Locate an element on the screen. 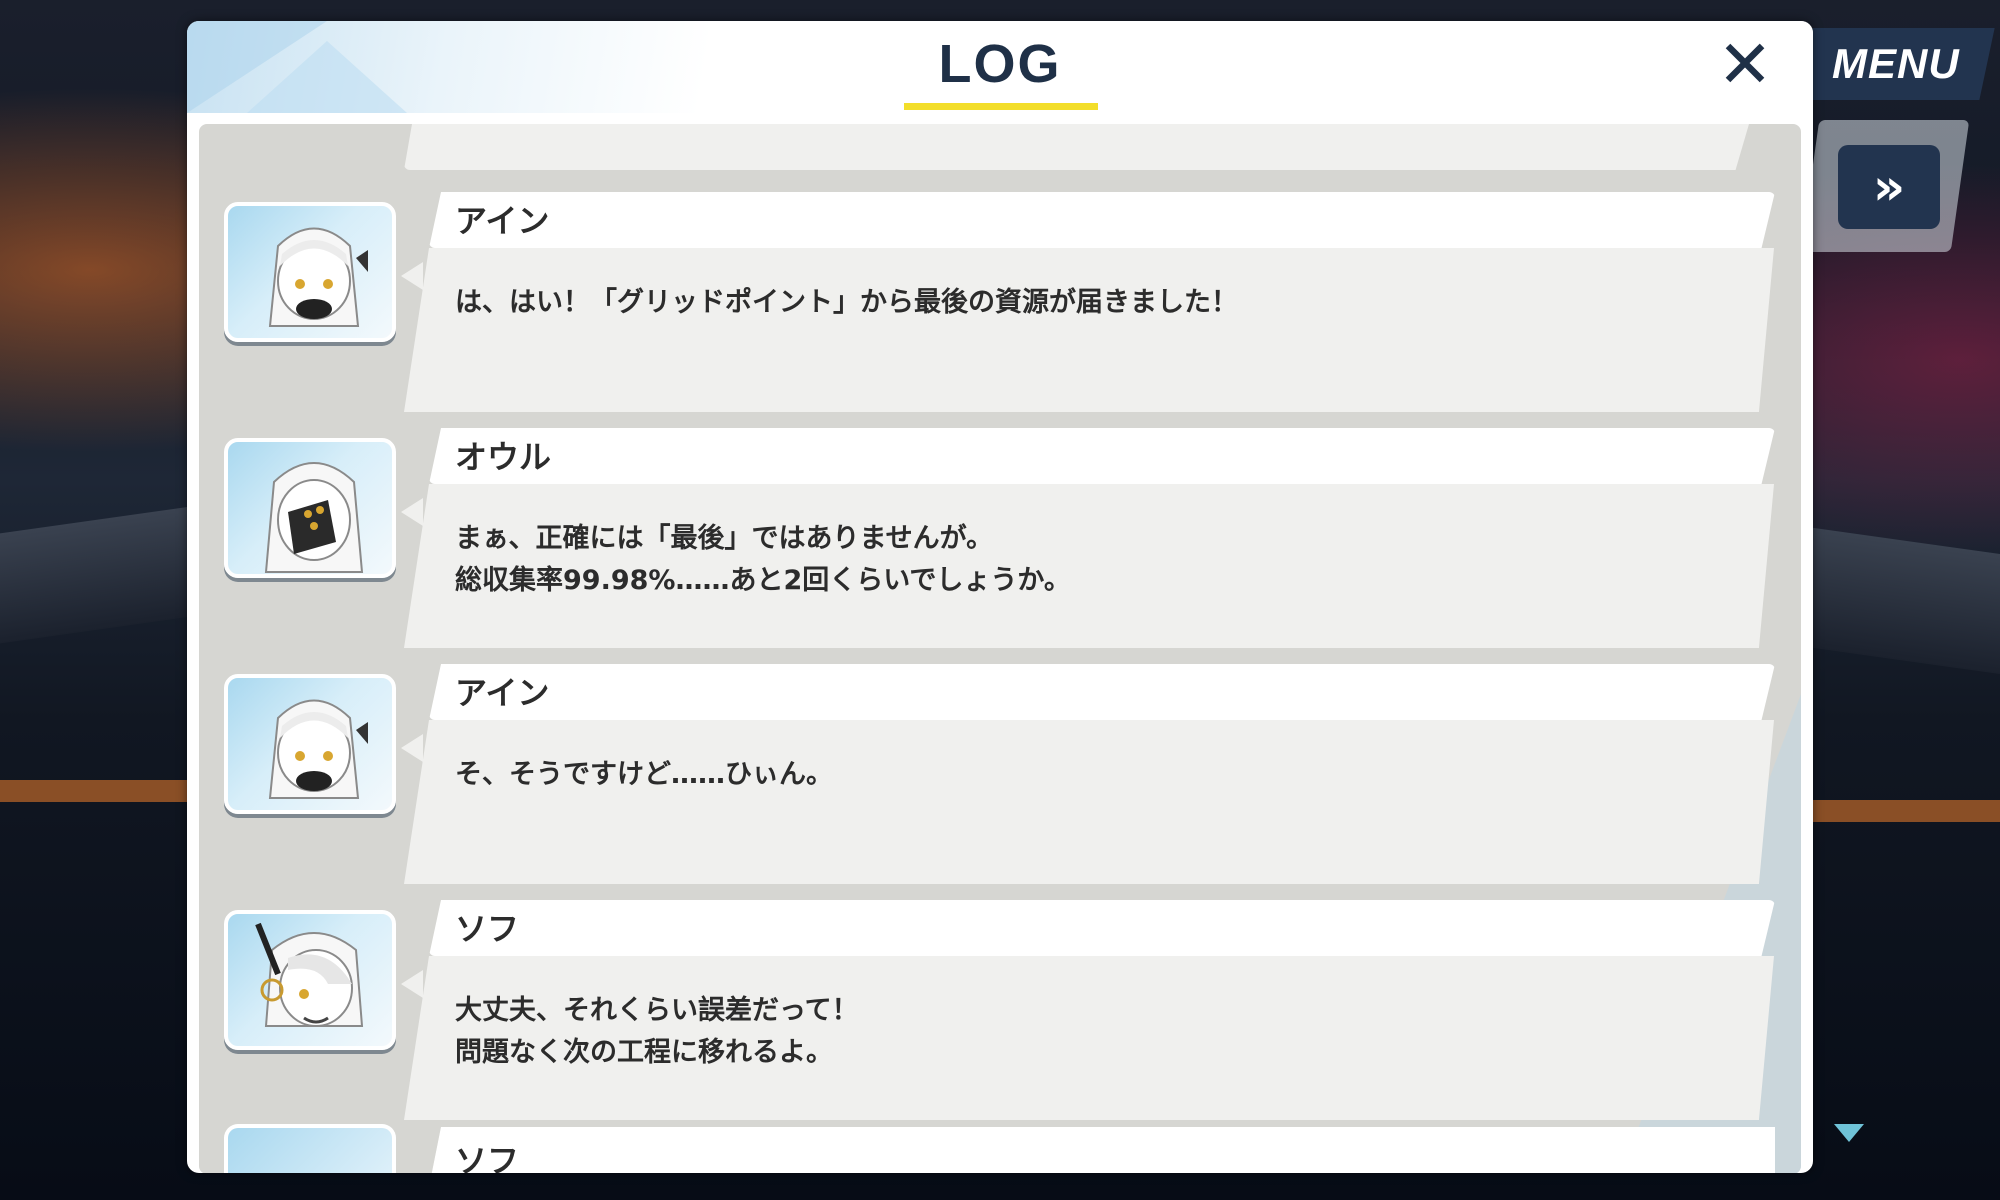 This screenshot has width=2000, height=1200. character-portrait-partial is located at coordinates (310, 1148).